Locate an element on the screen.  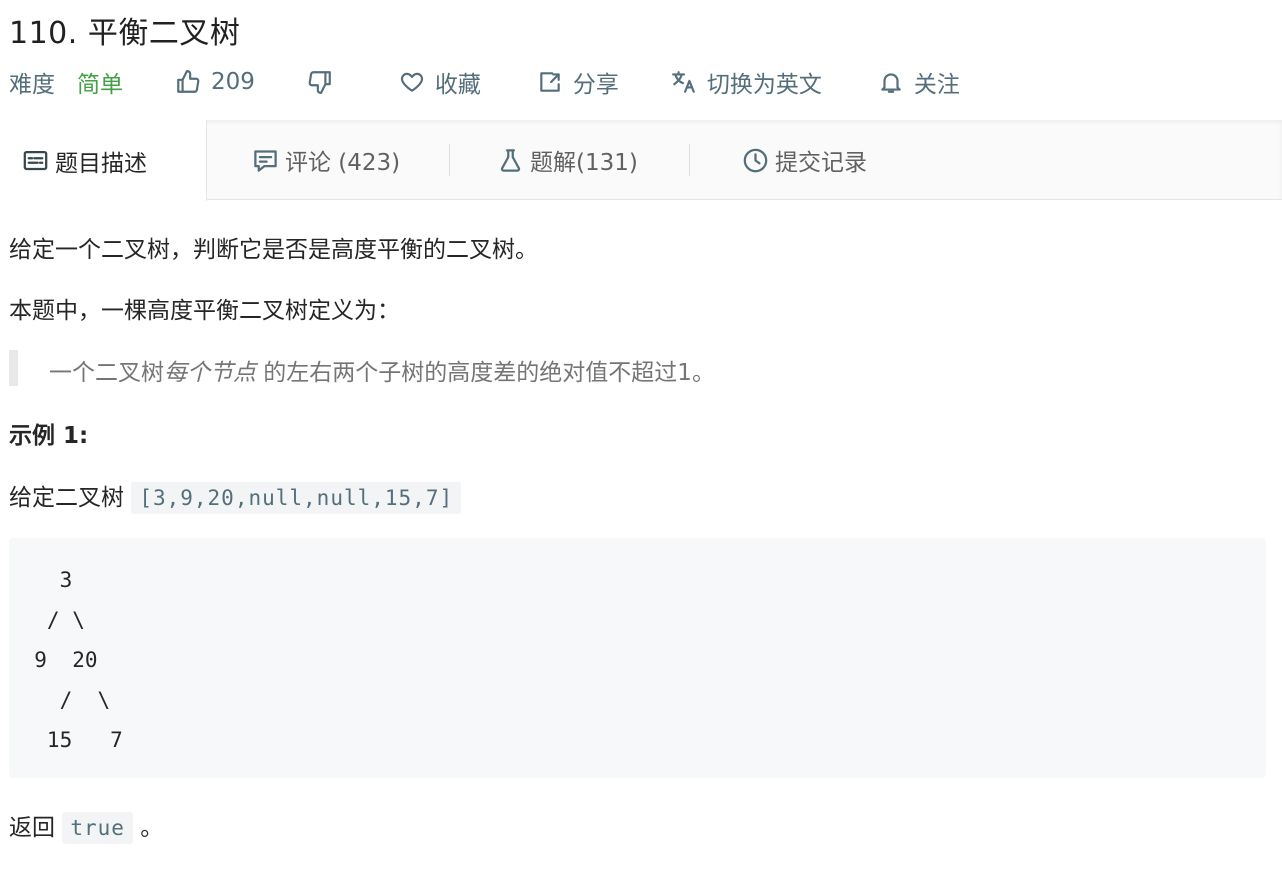
tab-description: 题目描述 is located at coordinates (103, 160).